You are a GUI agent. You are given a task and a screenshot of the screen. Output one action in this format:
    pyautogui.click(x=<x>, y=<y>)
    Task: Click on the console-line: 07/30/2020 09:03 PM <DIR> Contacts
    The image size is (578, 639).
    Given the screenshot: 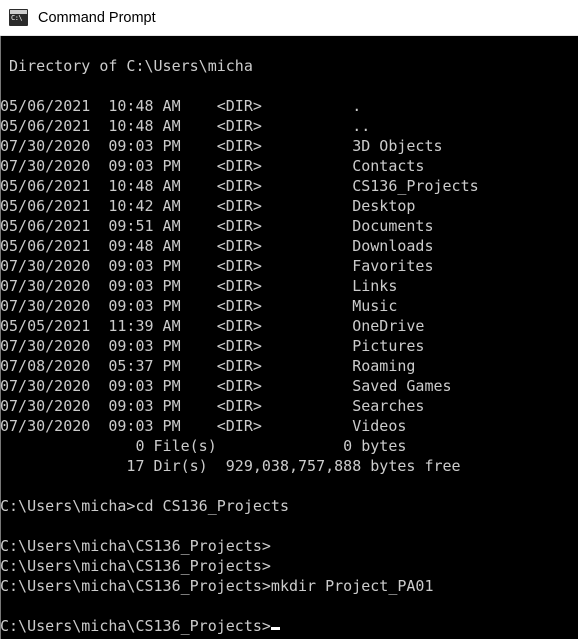 What is the action you would take?
    pyautogui.click(x=212, y=166)
    